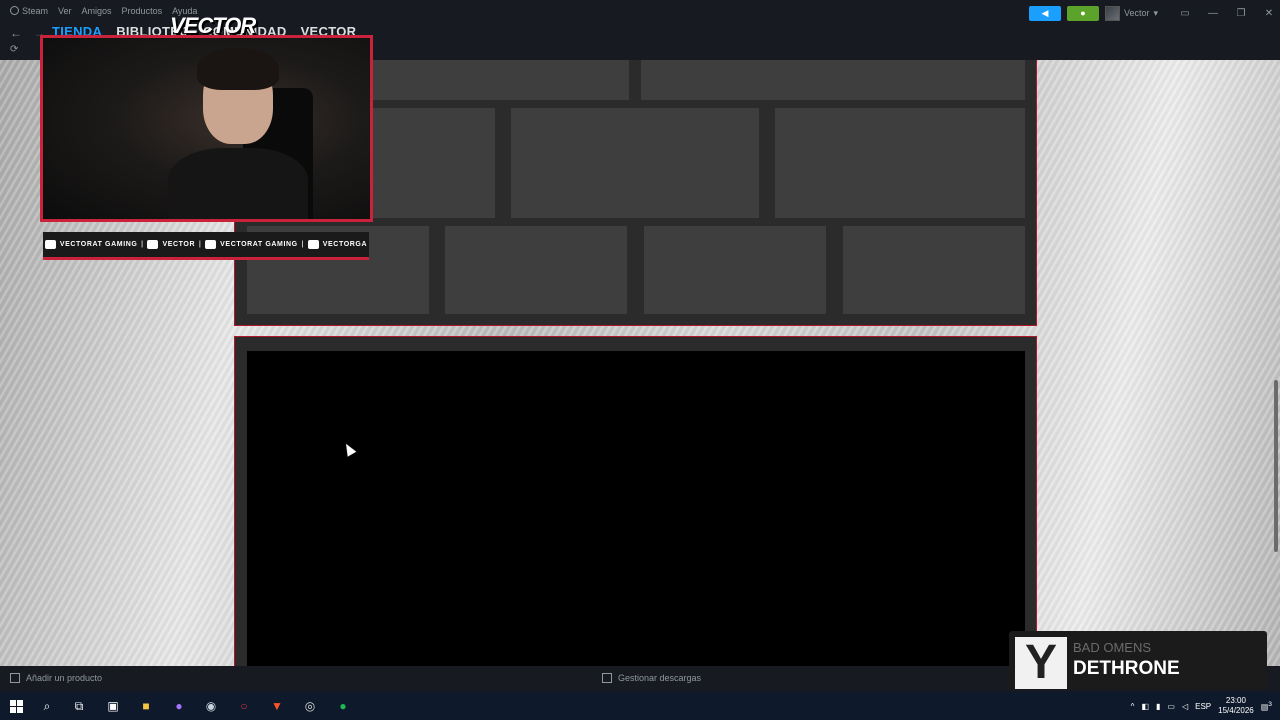 The height and width of the screenshot is (720, 1280). I want to click on bell-icon: ●, so click(1083, 13).